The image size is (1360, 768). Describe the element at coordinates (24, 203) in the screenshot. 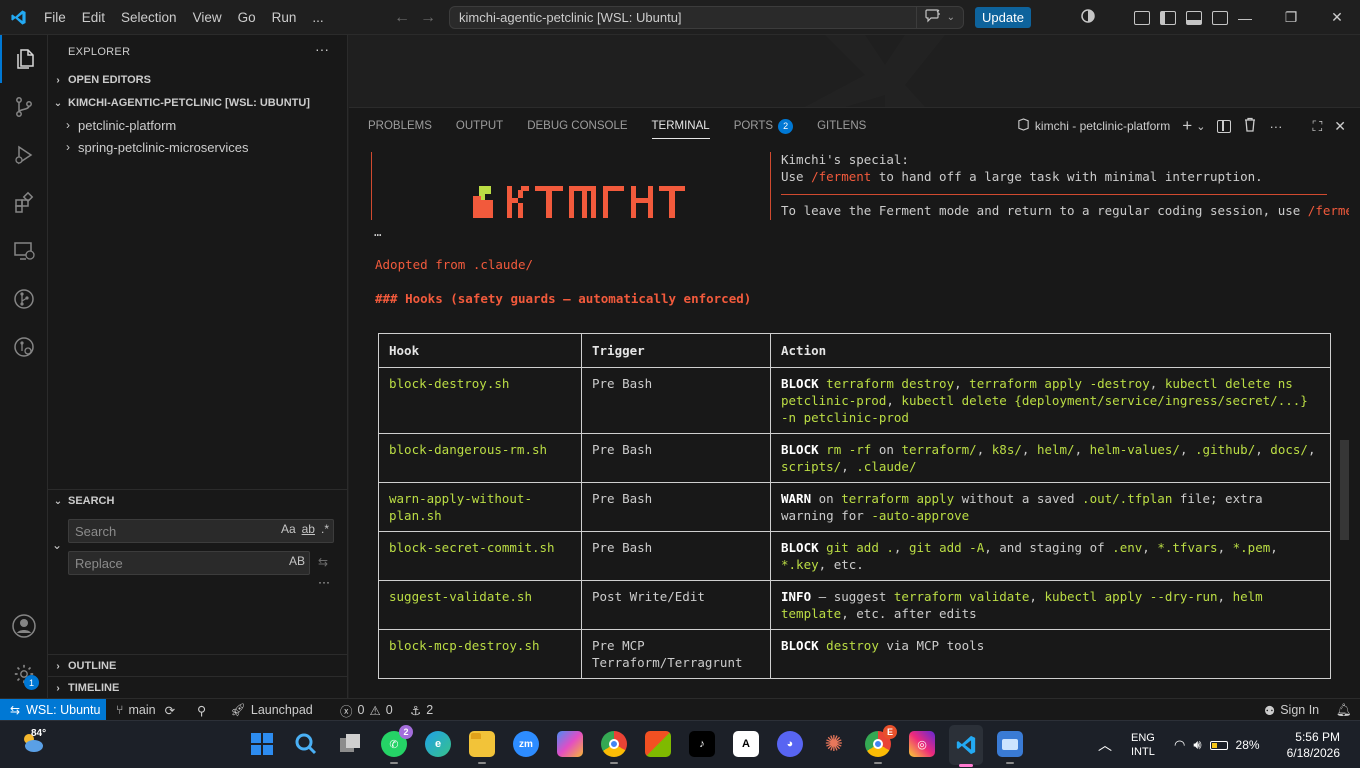

I see `extensions-icon` at that location.